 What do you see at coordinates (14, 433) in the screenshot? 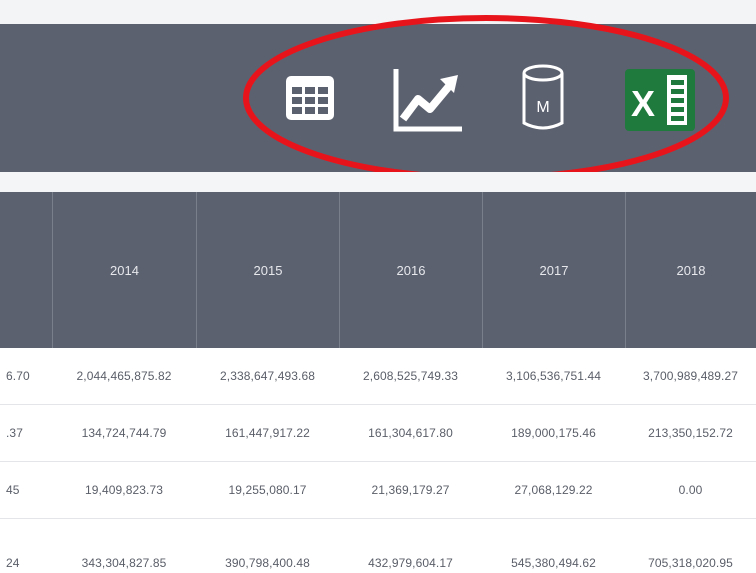
I see `table-cell: .37` at bounding box center [14, 433].